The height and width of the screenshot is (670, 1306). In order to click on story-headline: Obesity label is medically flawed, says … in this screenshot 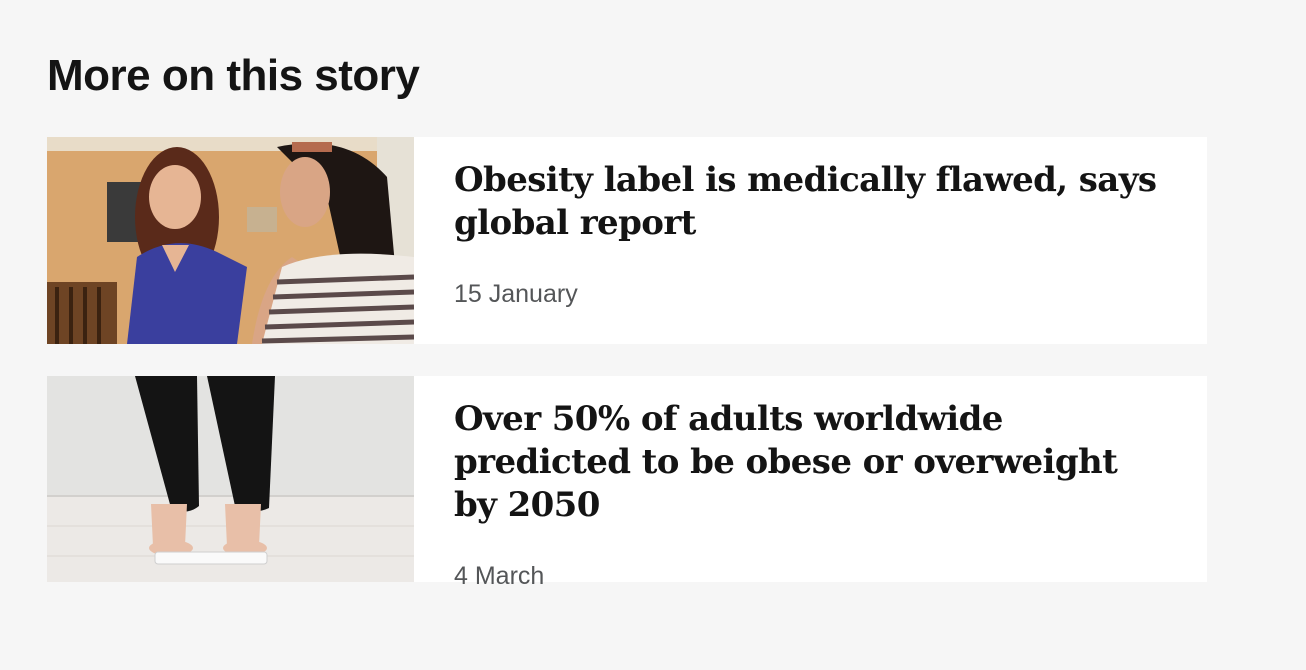, I will do `click(810, 202)`.